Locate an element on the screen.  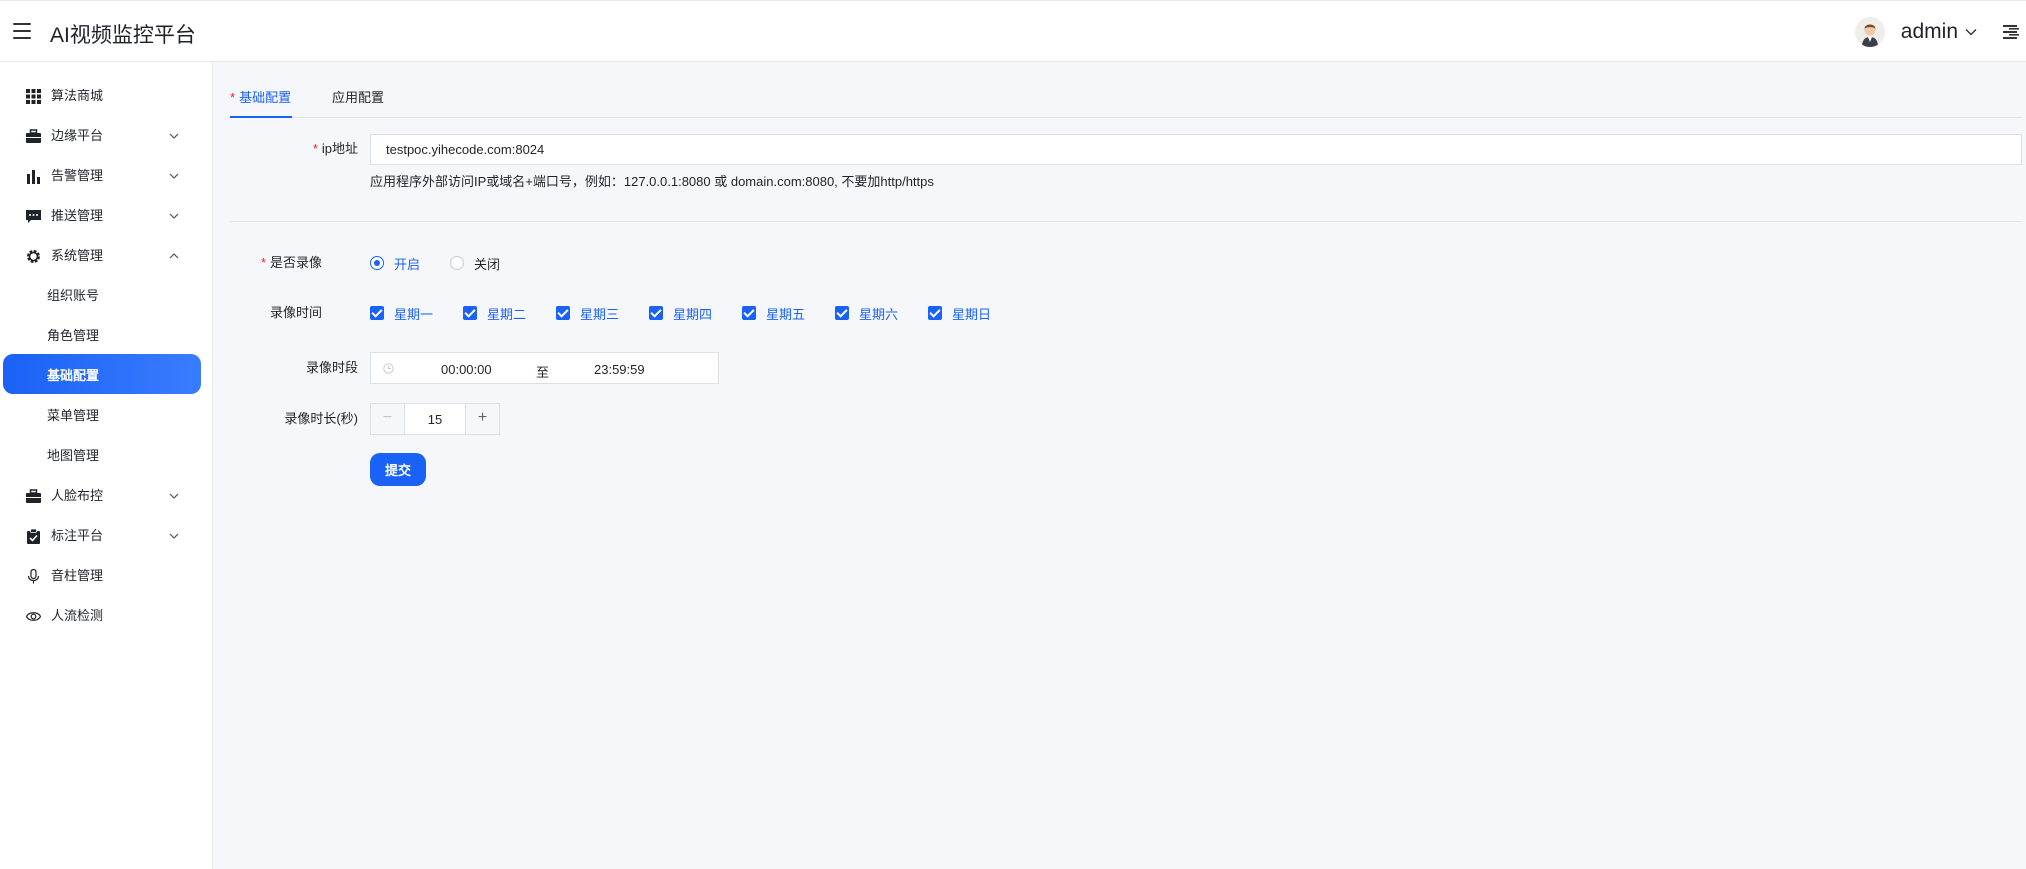
tab-app-config: 应用配置 is located at coordinates (358, 98).